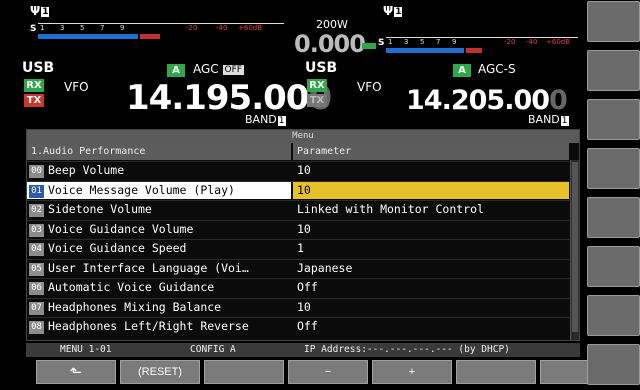 The image size is (640, 390). Describe the element at coordinates (328, 372) in the screenshot. I see `minus-button: −` at that location.